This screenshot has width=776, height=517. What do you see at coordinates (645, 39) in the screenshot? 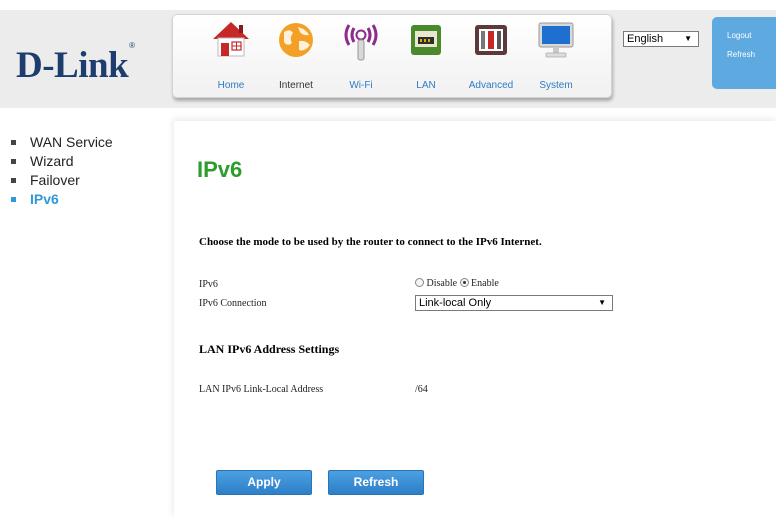
I see `language-value: English` at bounding box center [645, 39].